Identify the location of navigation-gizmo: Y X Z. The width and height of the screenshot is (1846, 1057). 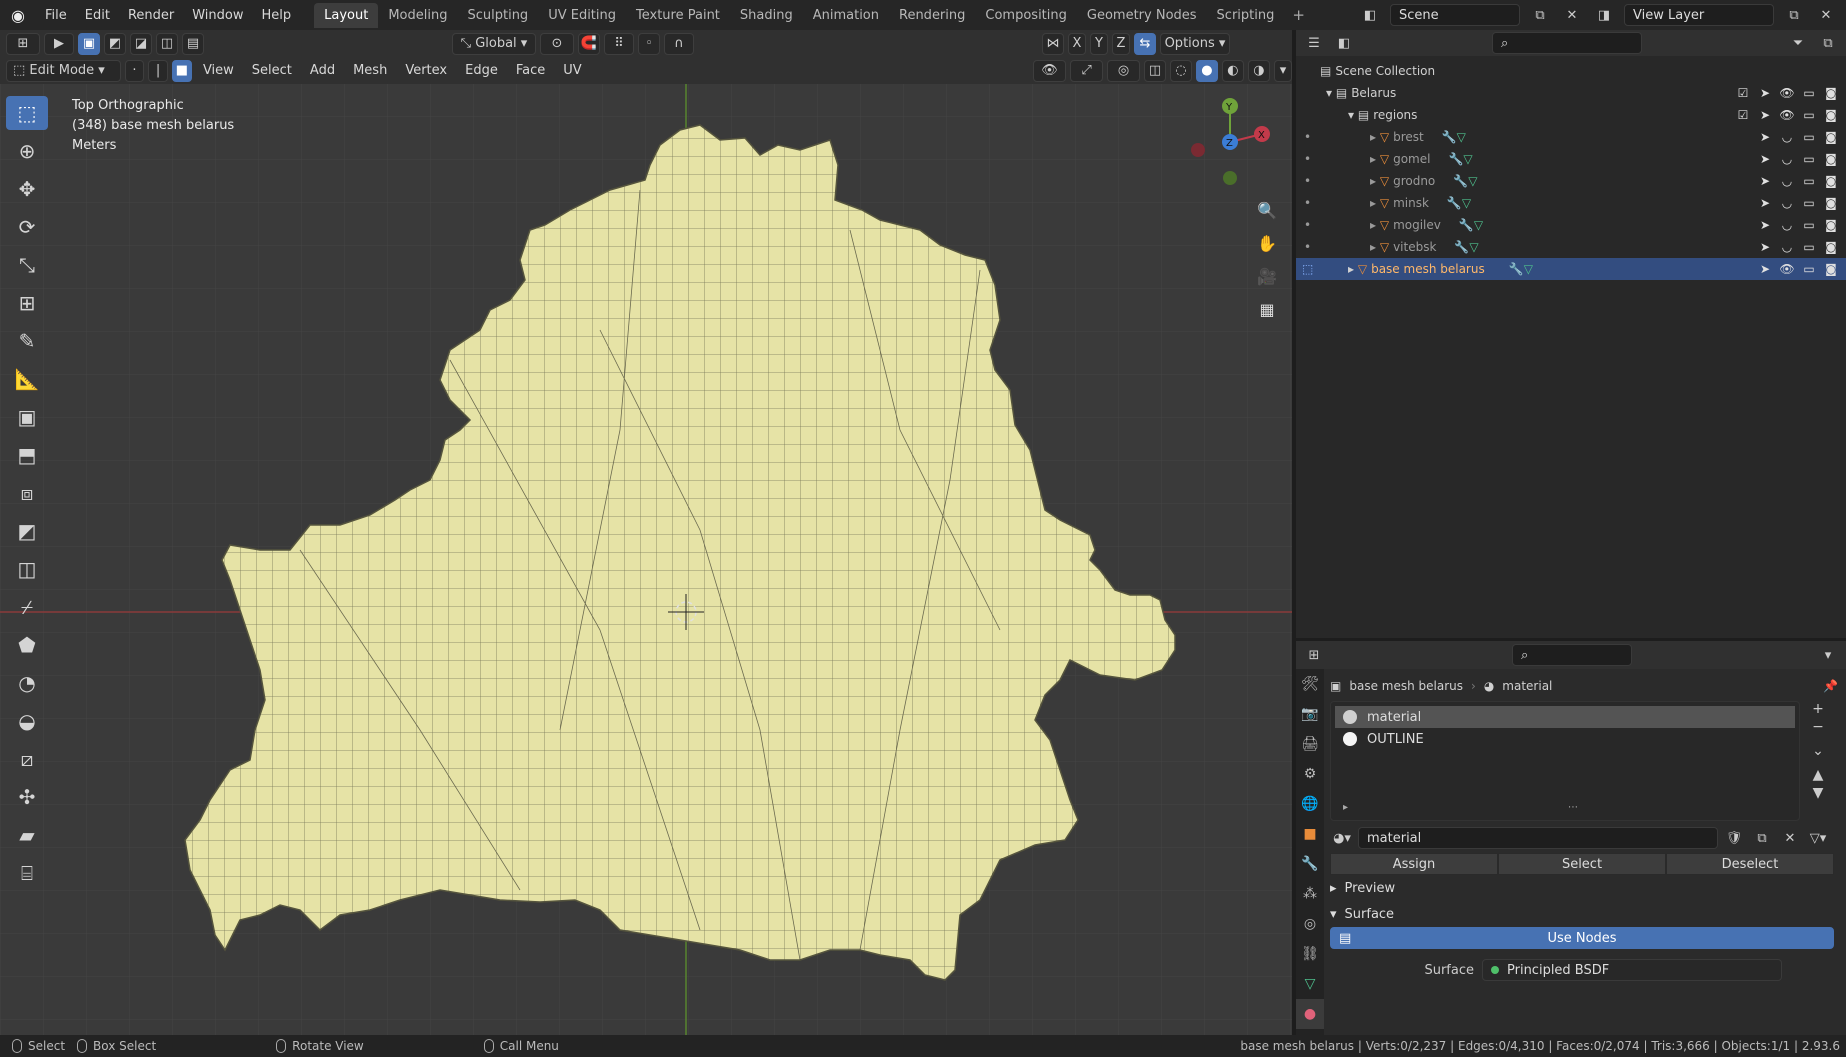
(1230, 142).